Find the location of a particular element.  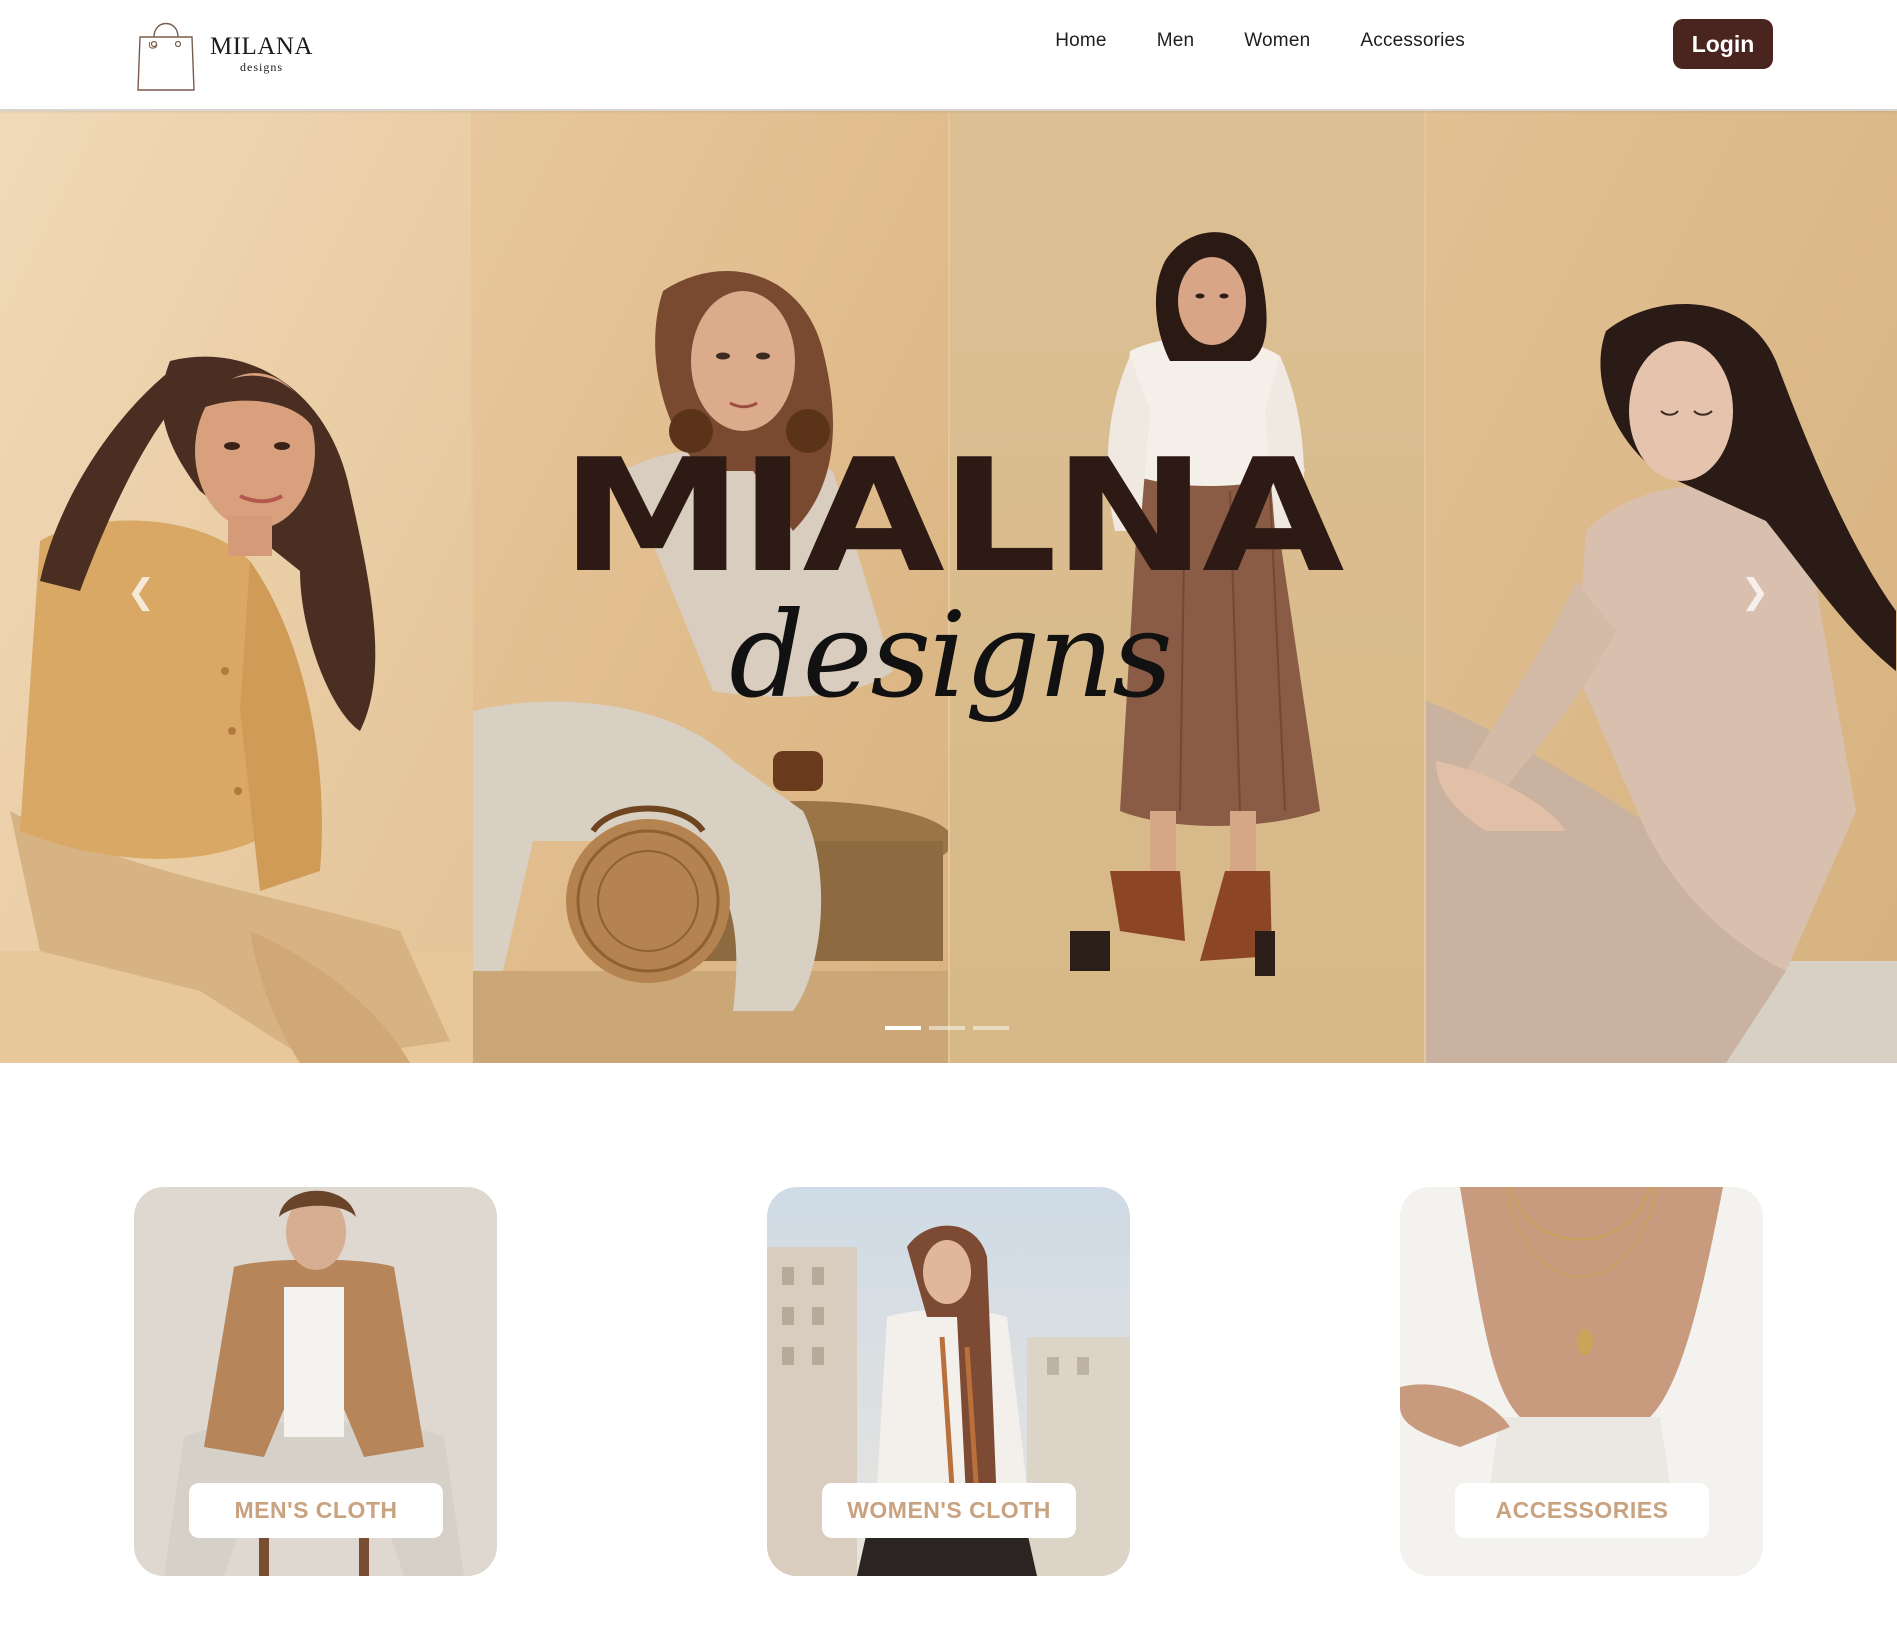

category-label-men: MEN'S CLOTH is located at coordinates (316, 1510).